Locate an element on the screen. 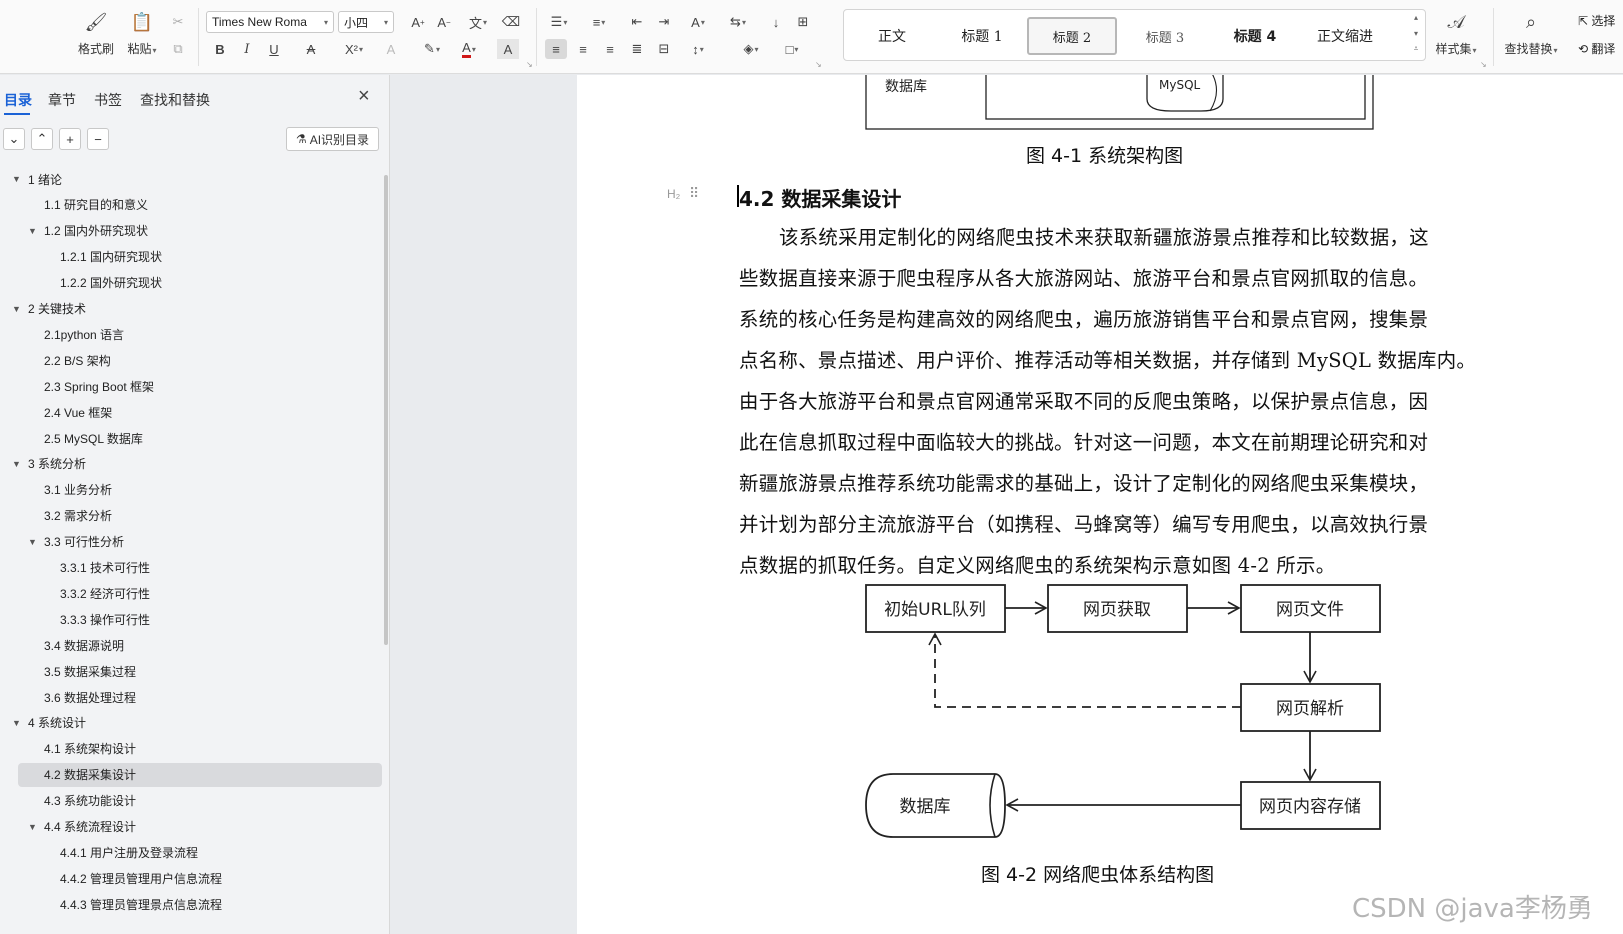 Image resolution: width=1623 pixels, height=934 pixels. line-spacing-icon: ↕ ▾ is located at coordinates (698, 49).